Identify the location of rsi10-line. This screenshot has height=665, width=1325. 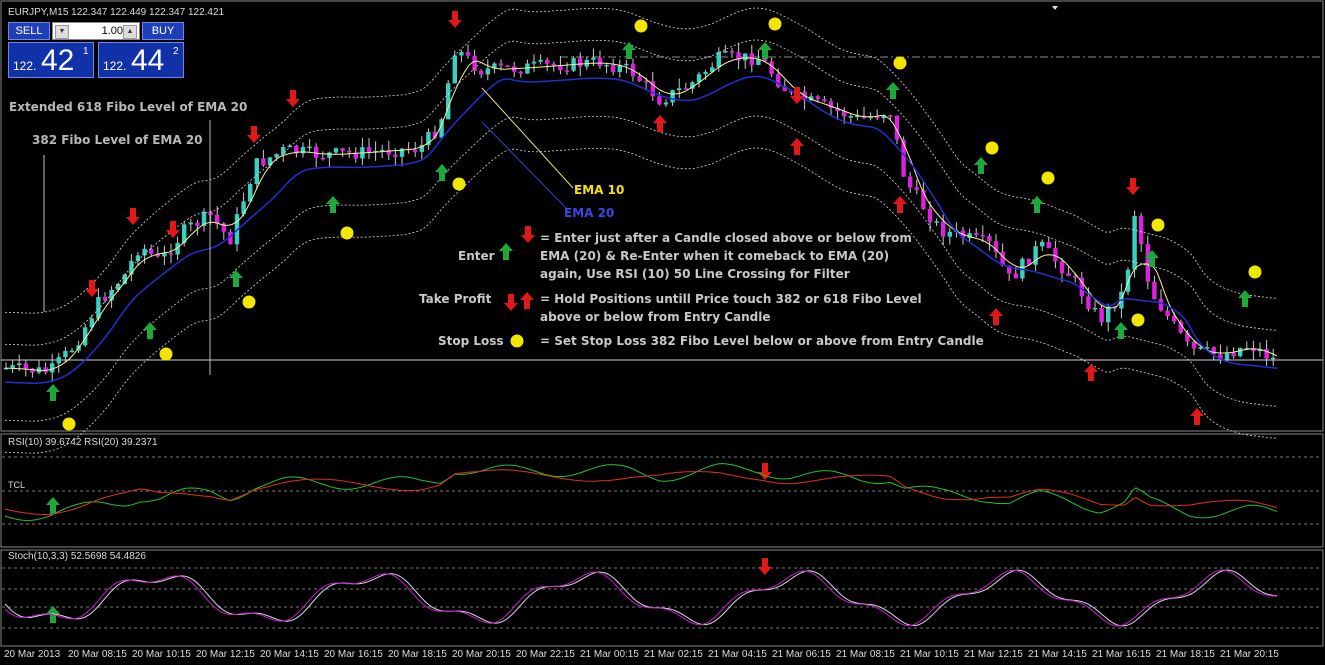
(641, 492).